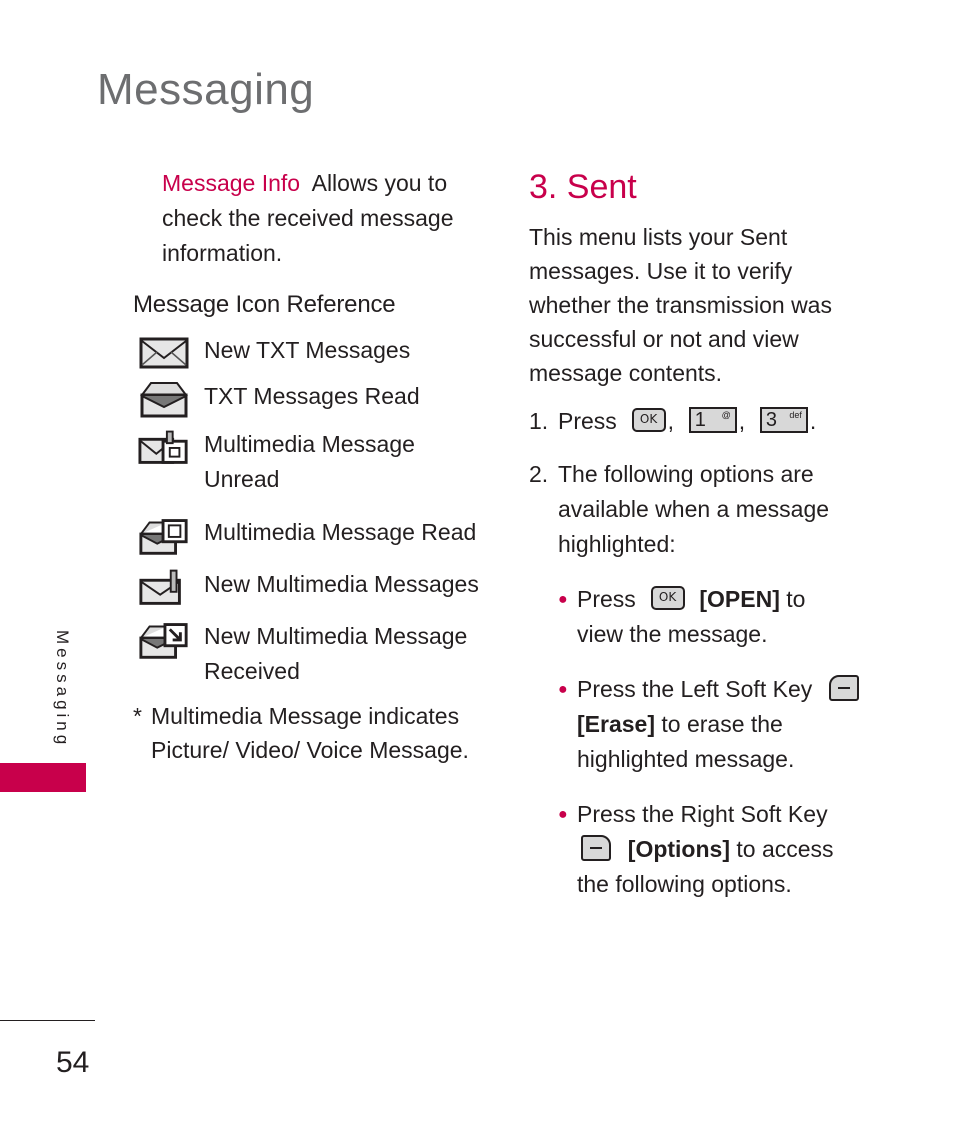 The height and width of the screenshot is (1145, 954). What do you see at coordinates (783, 419) in the screenshot?
I see `key-3-icon: 3 def` at bounding box center [783, 419].